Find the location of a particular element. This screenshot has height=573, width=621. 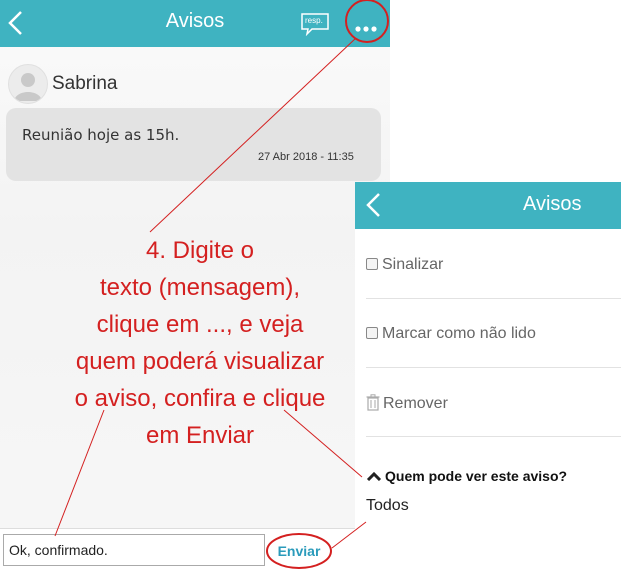

instruction-line: o aviso, confira e clique is located at coordinates (200, 398).